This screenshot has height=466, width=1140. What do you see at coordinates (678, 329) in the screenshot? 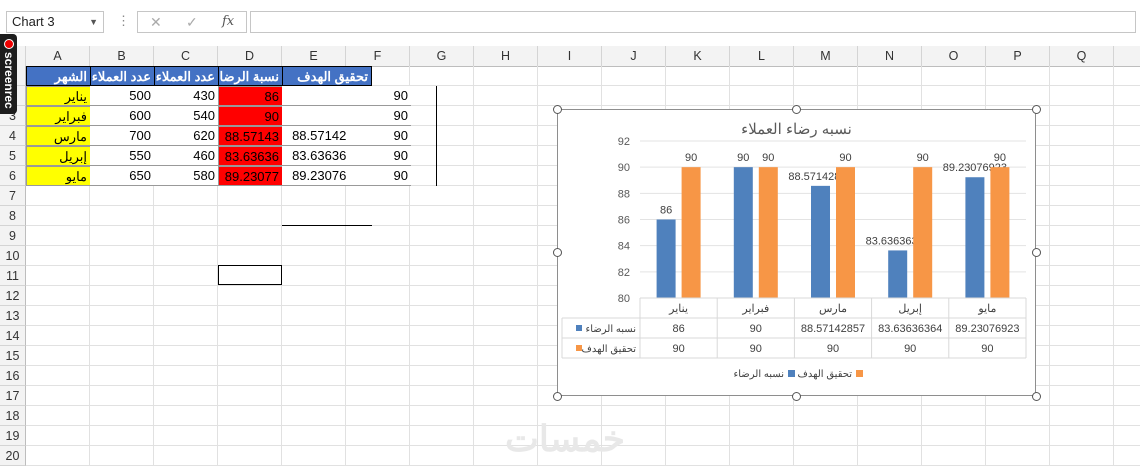
I see `data-table-value: 86` at bounding box center [678, 329].